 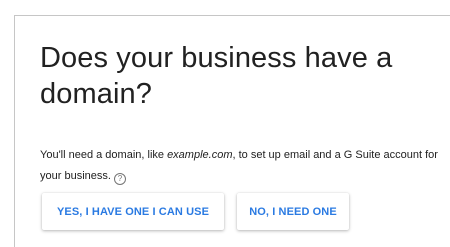 I want to click on description-part1: You'll need a domain, like, so click(x=104, y=155).